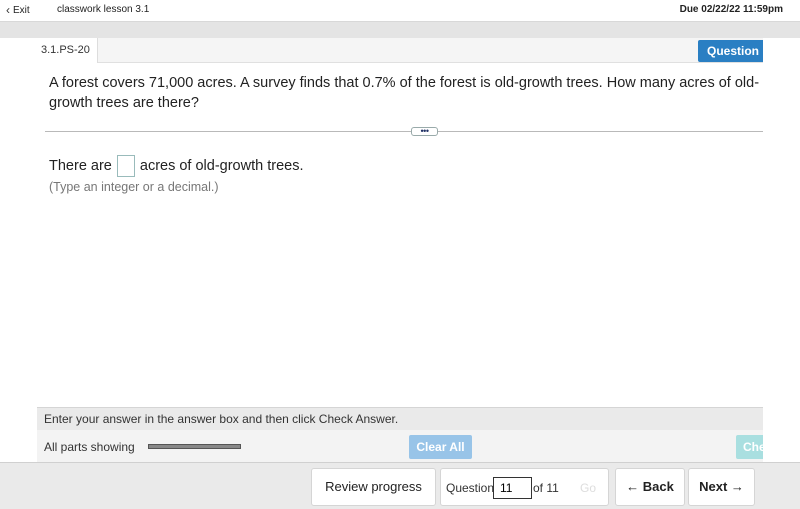 This screenshot has width=800, height=509. Describe the element at coordinates (512, 488) in the screenshot. I see `question-number-input` at that location.